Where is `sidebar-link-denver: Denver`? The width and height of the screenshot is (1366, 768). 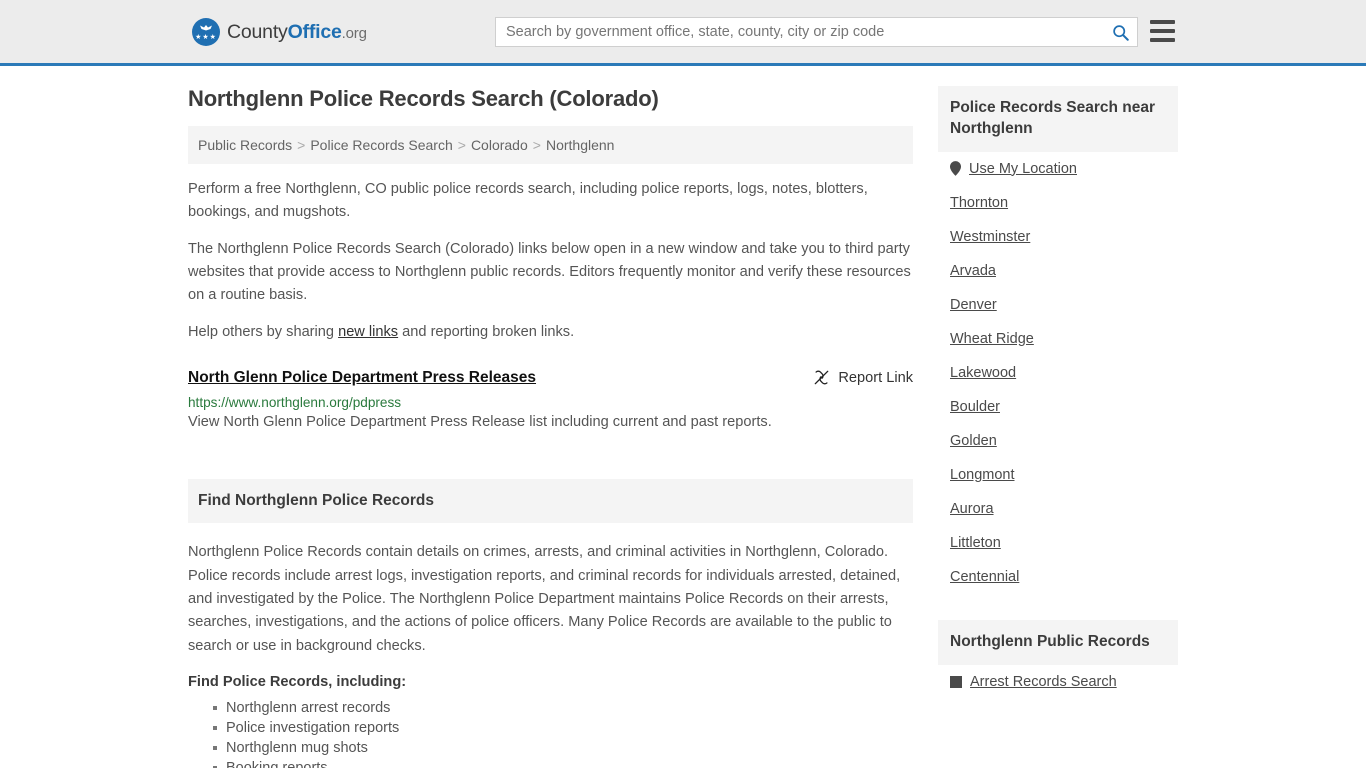
sidebar-link-denver: Denver is located at coordinates (973, 305).